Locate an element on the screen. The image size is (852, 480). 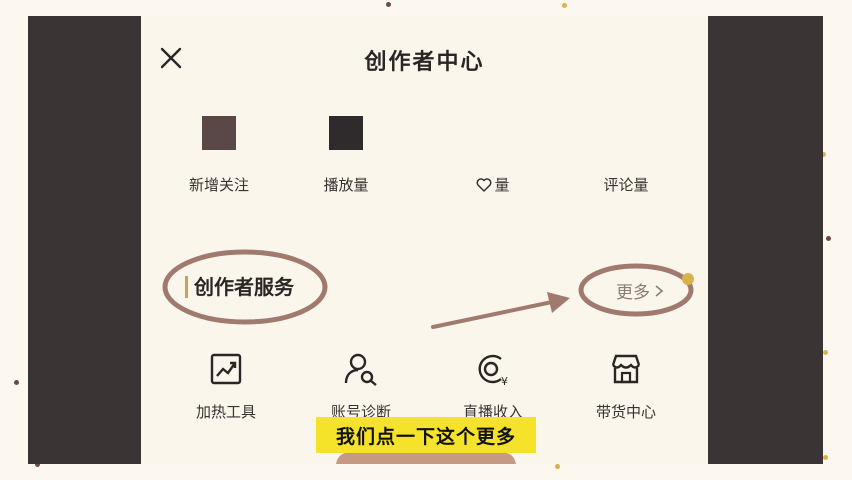
more-link-label: 更多 is located at coordinates (633, 293).